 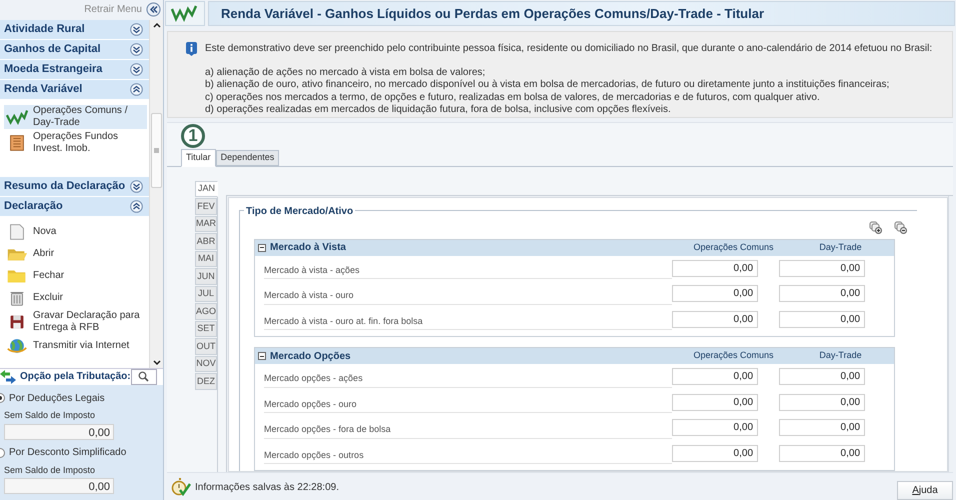 I want to click on row-label: Mercado à vista - ações, so click(x=468, y=271).